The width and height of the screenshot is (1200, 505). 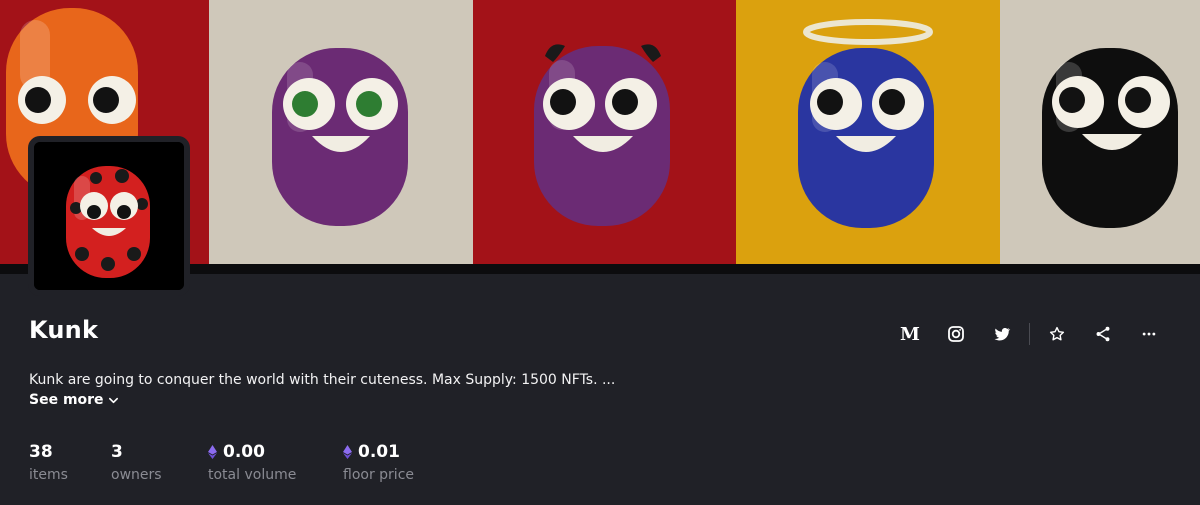 I want to click on collection-name: Kunk, so click(x=64, y=330).